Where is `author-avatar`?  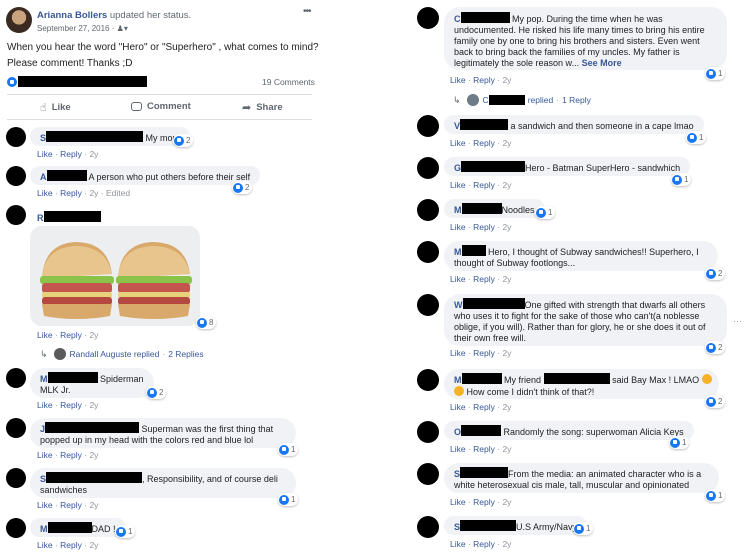
author-avatar is located at coordinates (19, 20).